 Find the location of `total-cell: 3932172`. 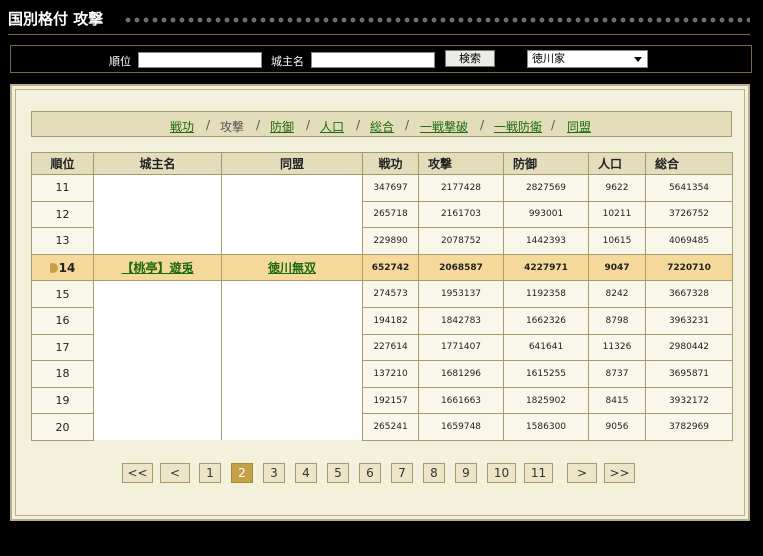

total-cell: 3932172 is located at coordinates (689, 400).